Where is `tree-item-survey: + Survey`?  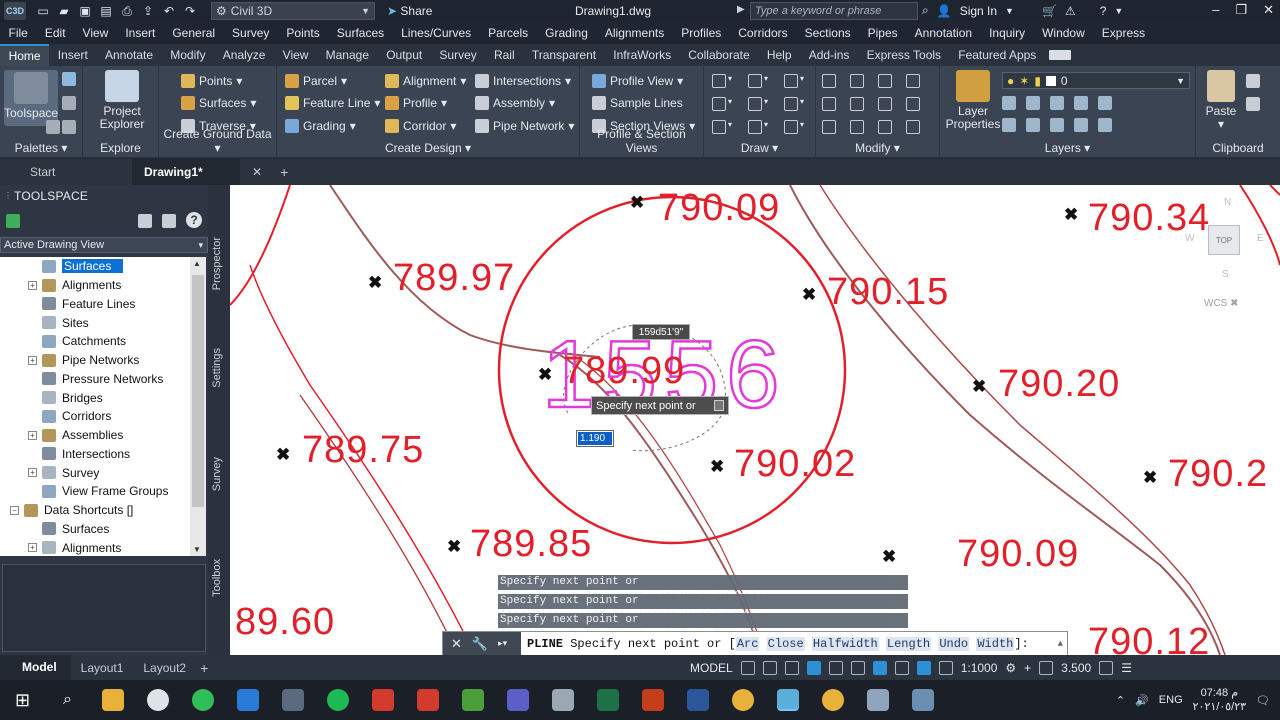
tree-item-survey: + Survey is located at coordinates (95, 472).